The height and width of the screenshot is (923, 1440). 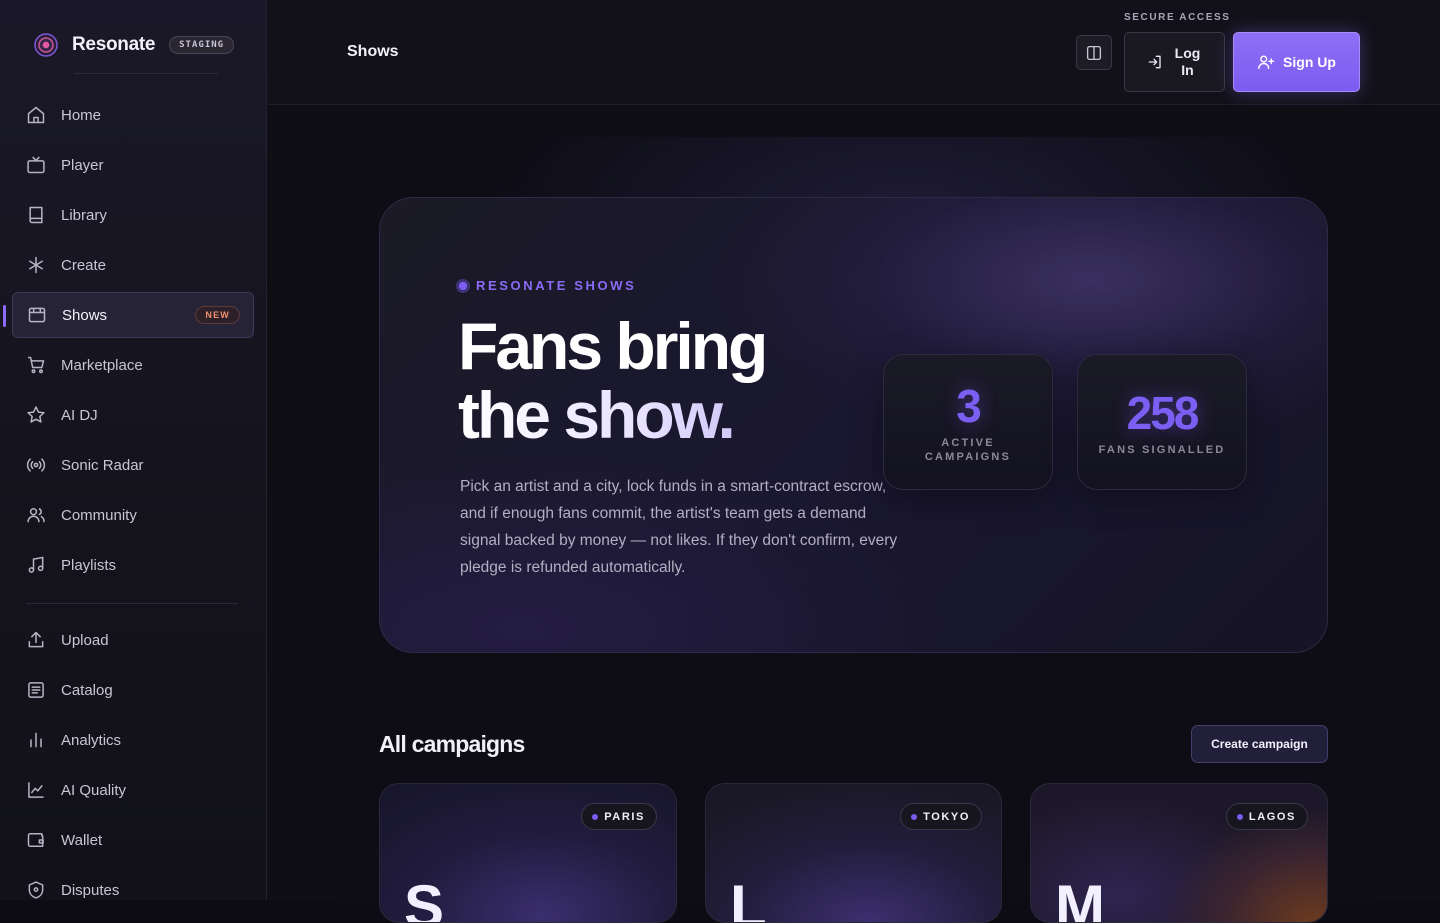 What do you see at coordinates (36, 640) in the screenshot?
I see `upload-icon` at bounding box center [36, 640].